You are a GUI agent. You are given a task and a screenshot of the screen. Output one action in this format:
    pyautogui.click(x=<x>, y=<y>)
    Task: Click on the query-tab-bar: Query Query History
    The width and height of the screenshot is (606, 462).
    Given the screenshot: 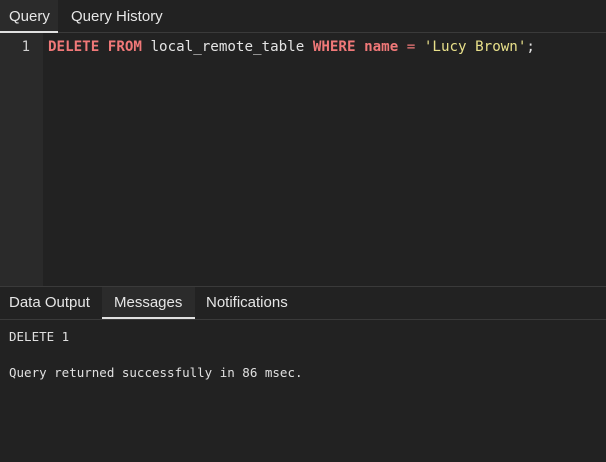 What is the action you would take?
    pyautogui.click(x=303, y=16)
    